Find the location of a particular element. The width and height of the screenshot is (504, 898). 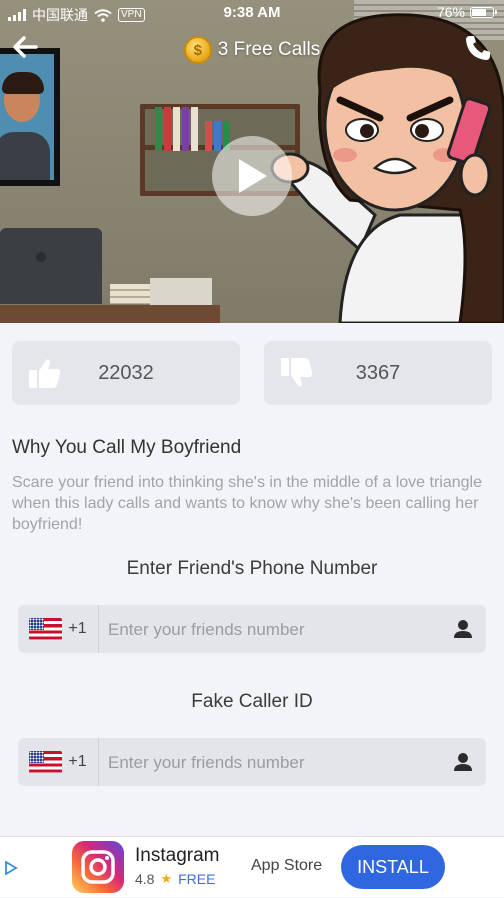

dislike-count: 3367 is located at coordinates (378, 372).